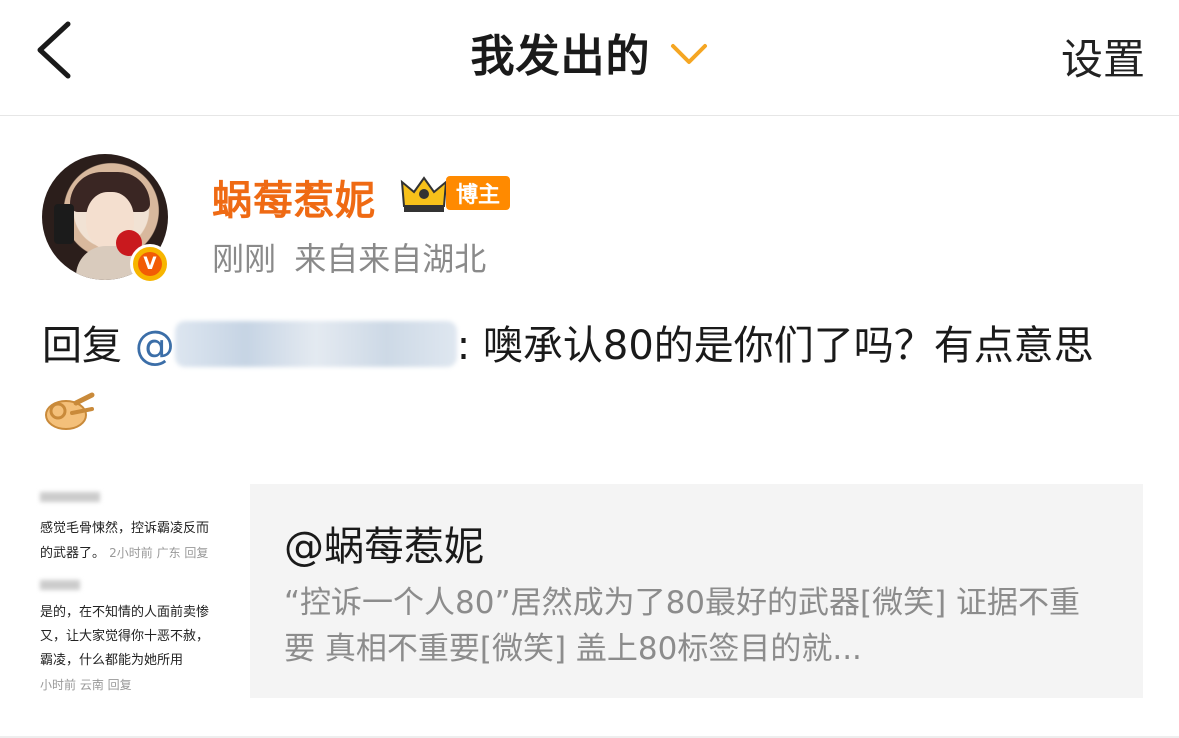 Image resolution: width=1179 pixels, height=738 pixels. What do you see at coordinates (150, 264) in the screenshot?
I see `verified-v-icon: V` at bounding box center [150, 264].